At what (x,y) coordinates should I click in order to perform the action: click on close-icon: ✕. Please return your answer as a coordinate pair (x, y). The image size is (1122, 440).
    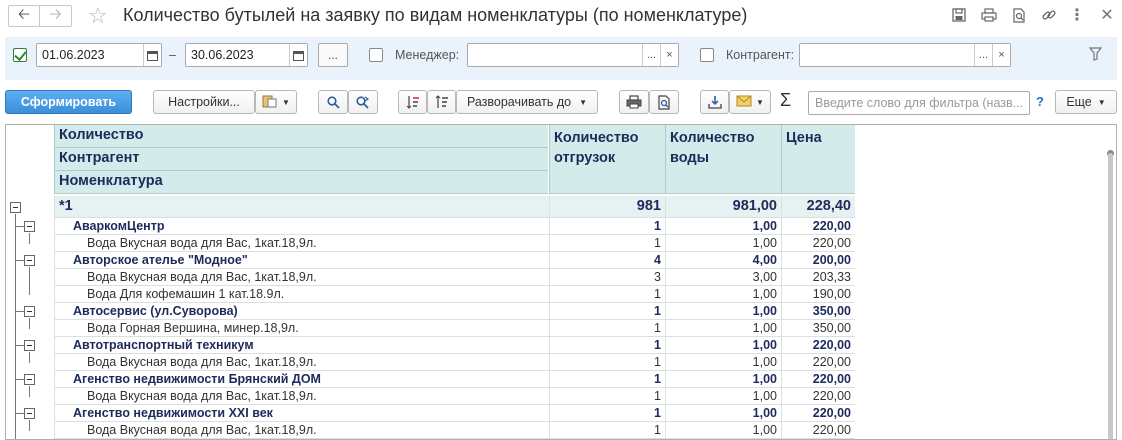
    Looking at the image, I should click on (1107, 15).